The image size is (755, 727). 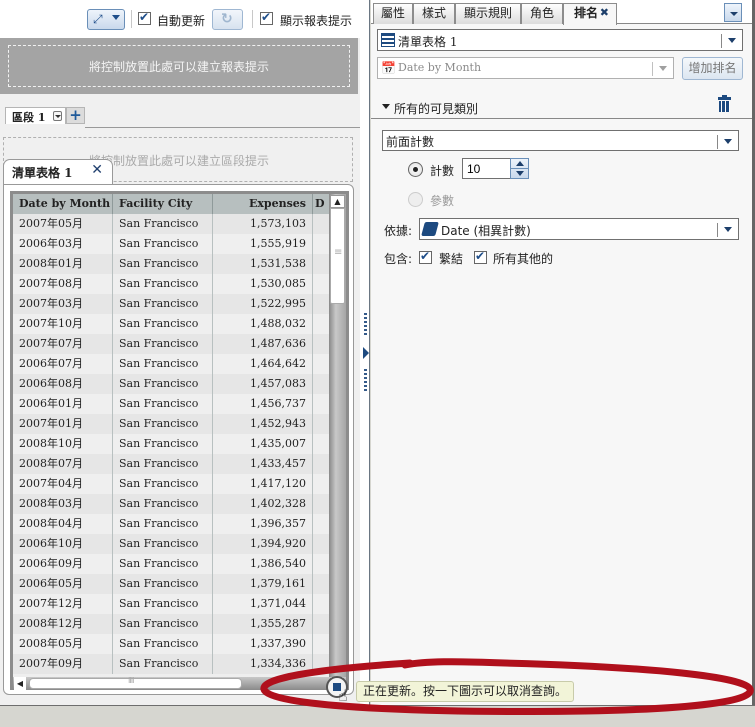 What do you see at coordinates (520, 173) in the screenshot?
I see `decrement-icon` at bounding box center [520, 173].